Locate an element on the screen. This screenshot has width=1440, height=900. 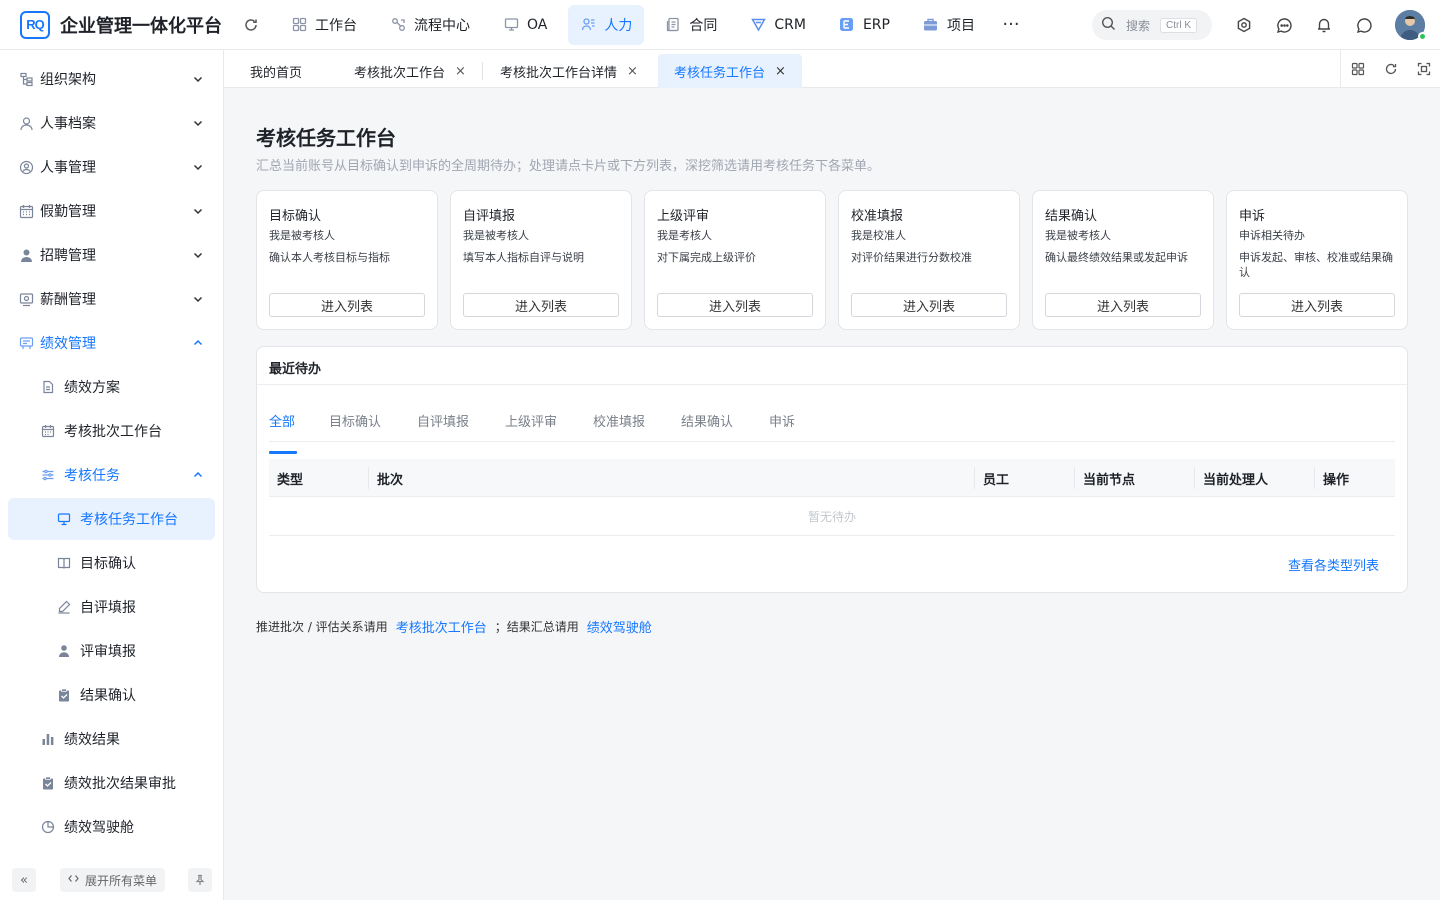
tab-tools is located at coordinates (1390, 69).